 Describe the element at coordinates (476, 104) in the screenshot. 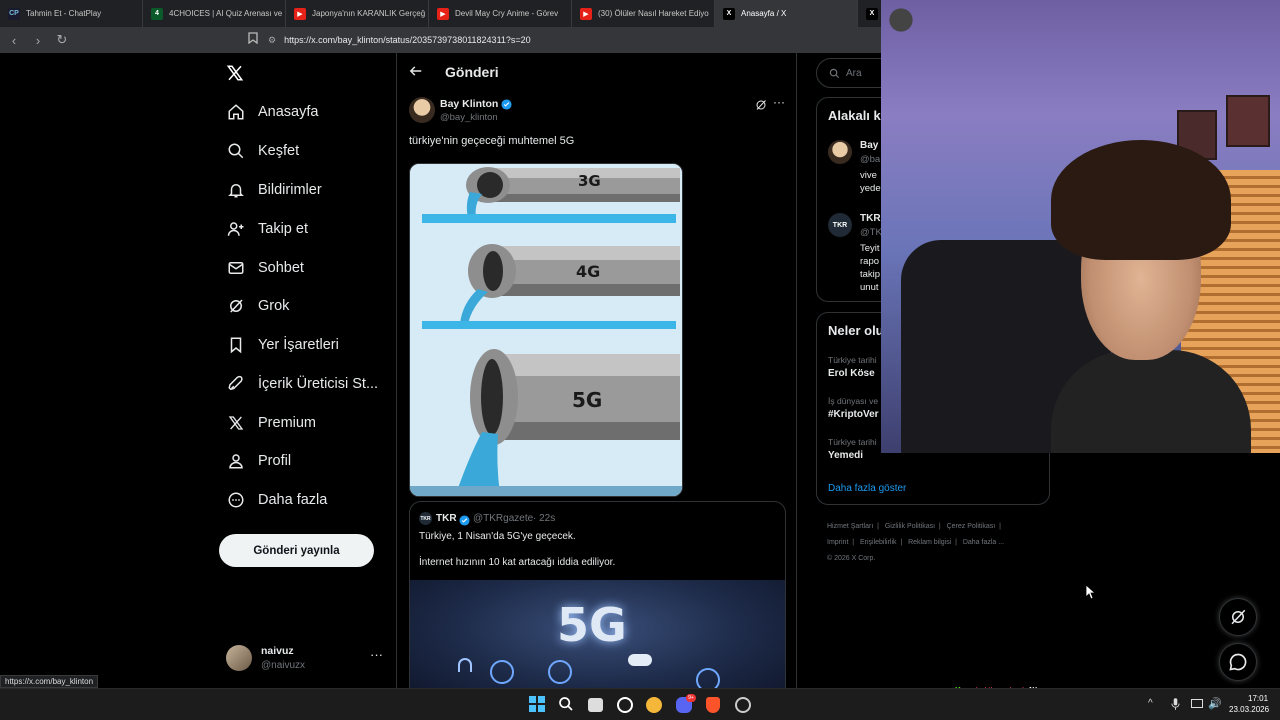

I see `author-name: Bay Klinton` at that location.